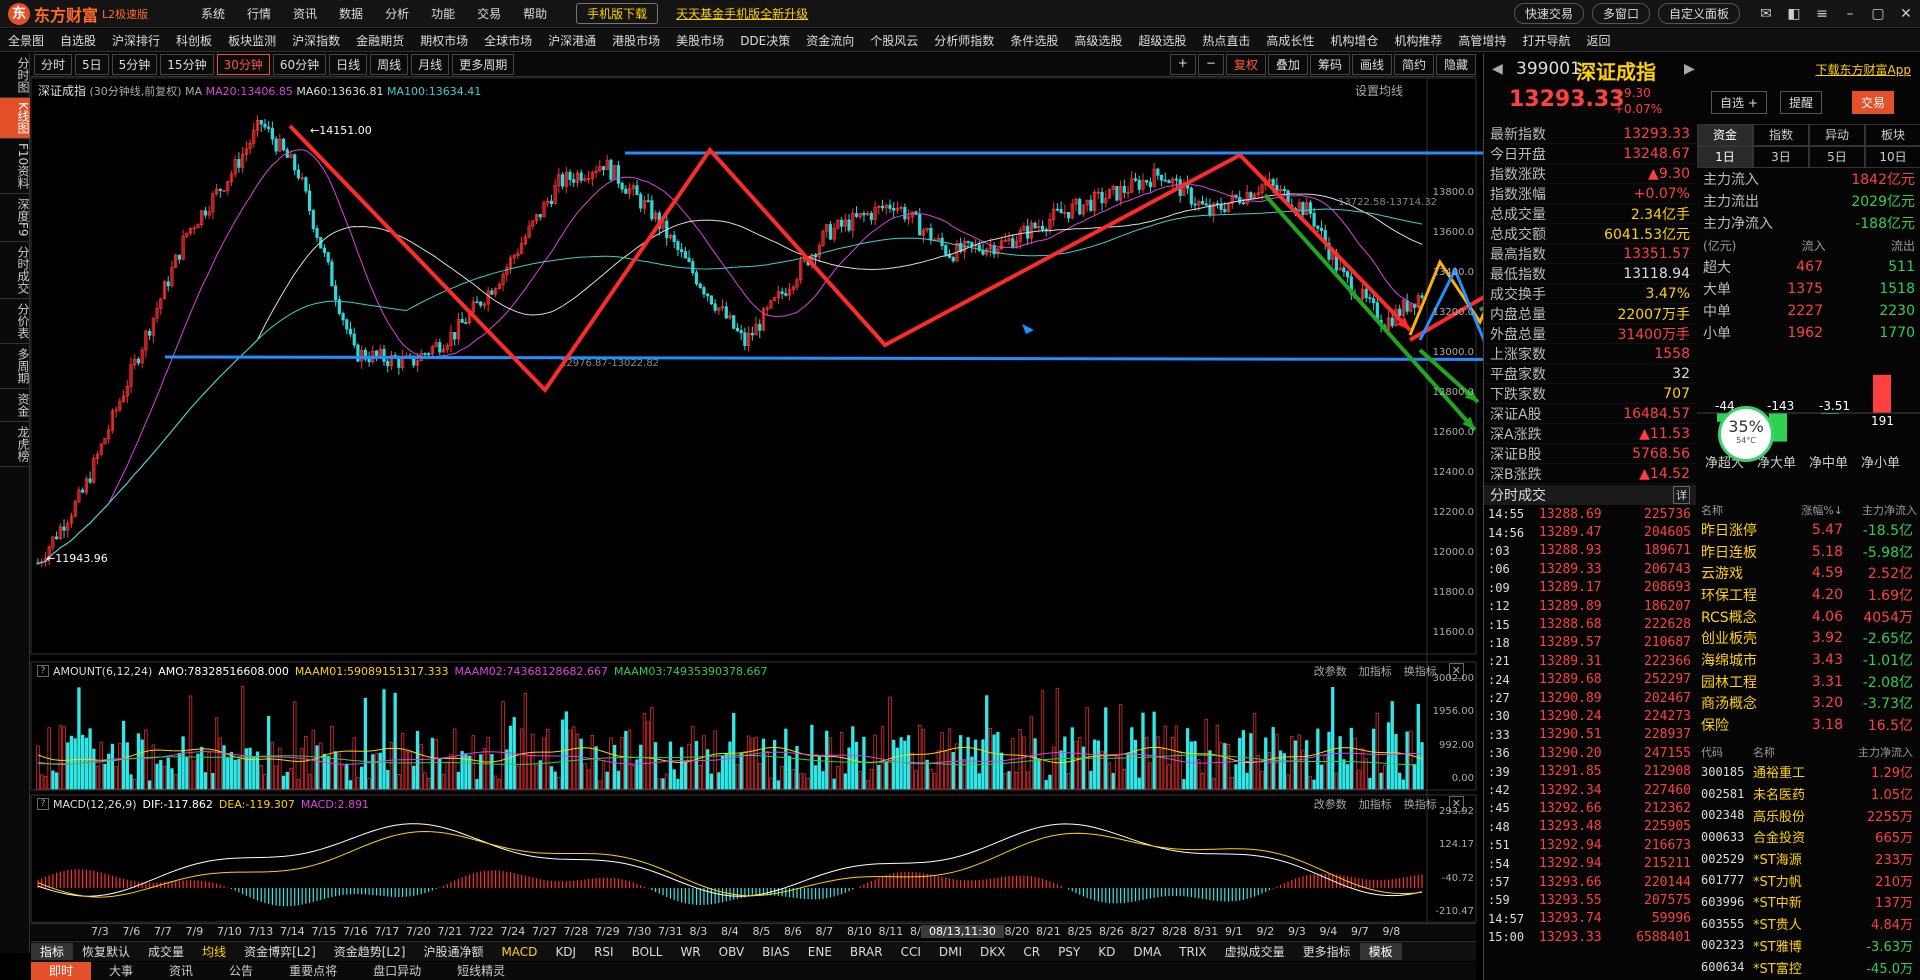  Describe the element at coordinates (121, 971) in the screenshot. I see `bottom-tab: 大事` at that location.